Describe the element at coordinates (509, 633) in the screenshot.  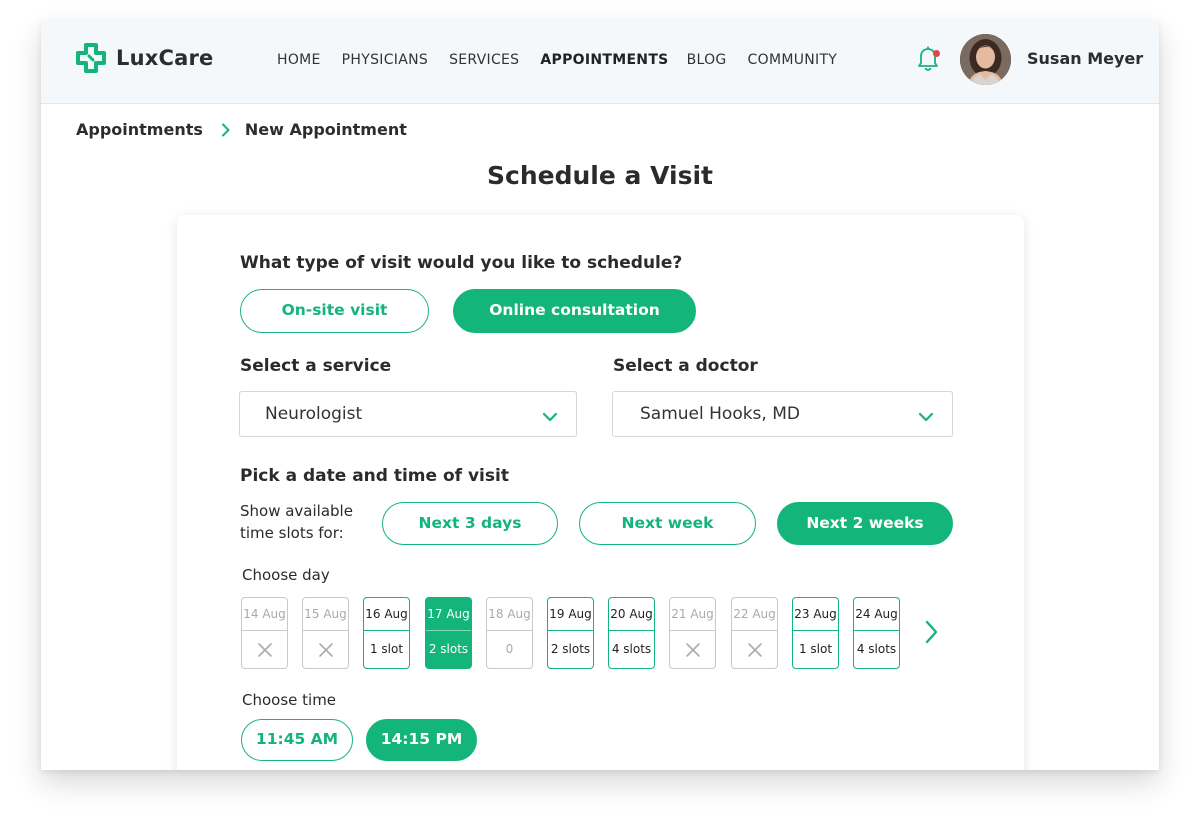
I see `day-tile: 18 Aug 0` at that location.